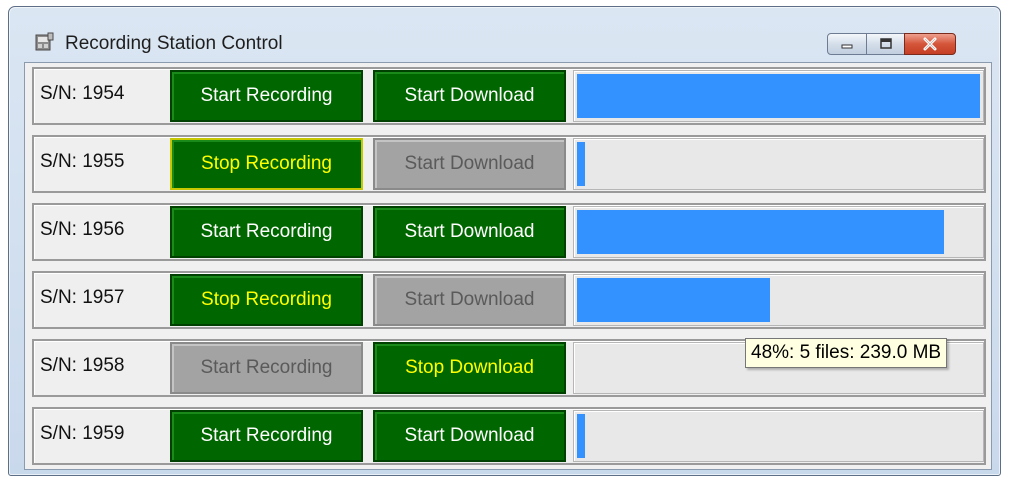  I want to click on maximize-icon, so click(885, 43).